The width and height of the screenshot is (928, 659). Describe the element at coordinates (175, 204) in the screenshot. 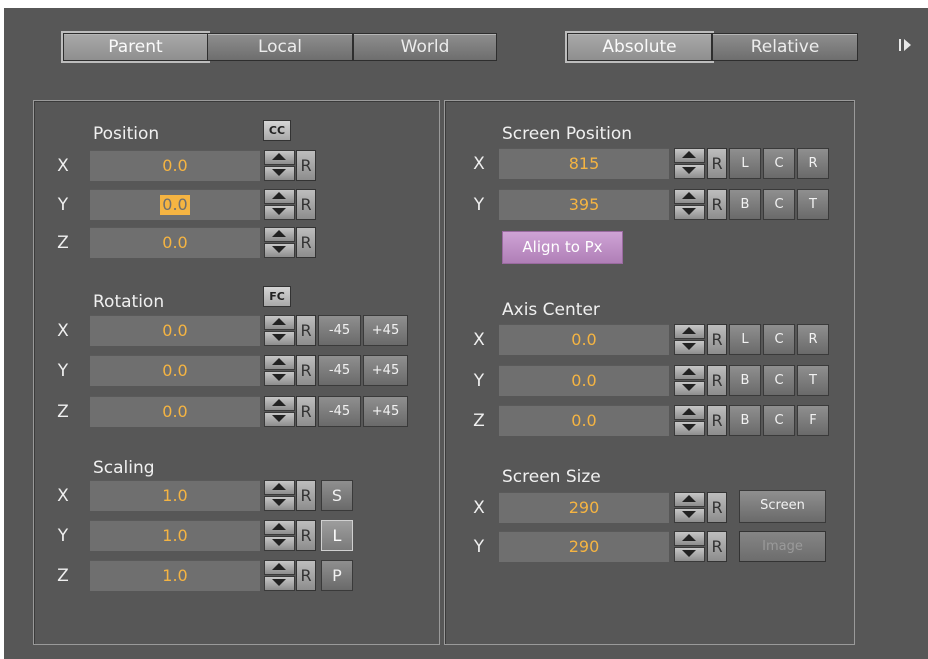

I see `position-y-value-input: 0.0` at that location.